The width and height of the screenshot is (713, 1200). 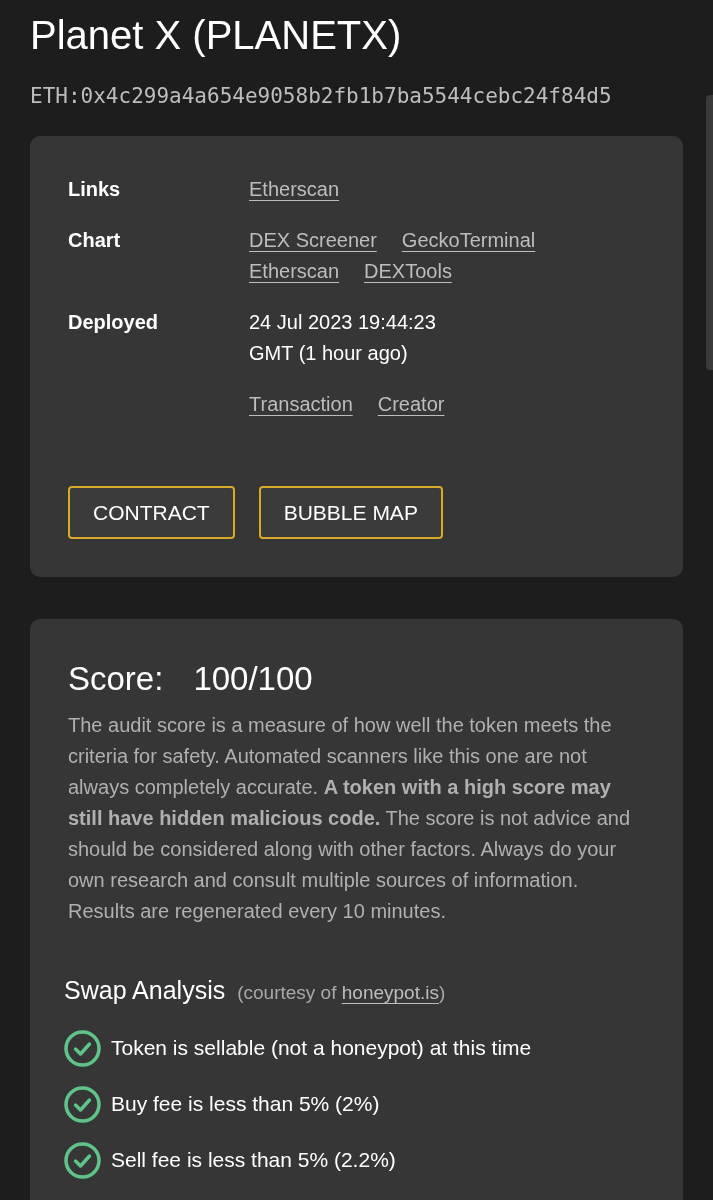 What do you see at coordinates (709, 232) in the screenshot?
I see `scrollbar-thumb` at bounding box center [709, 232].